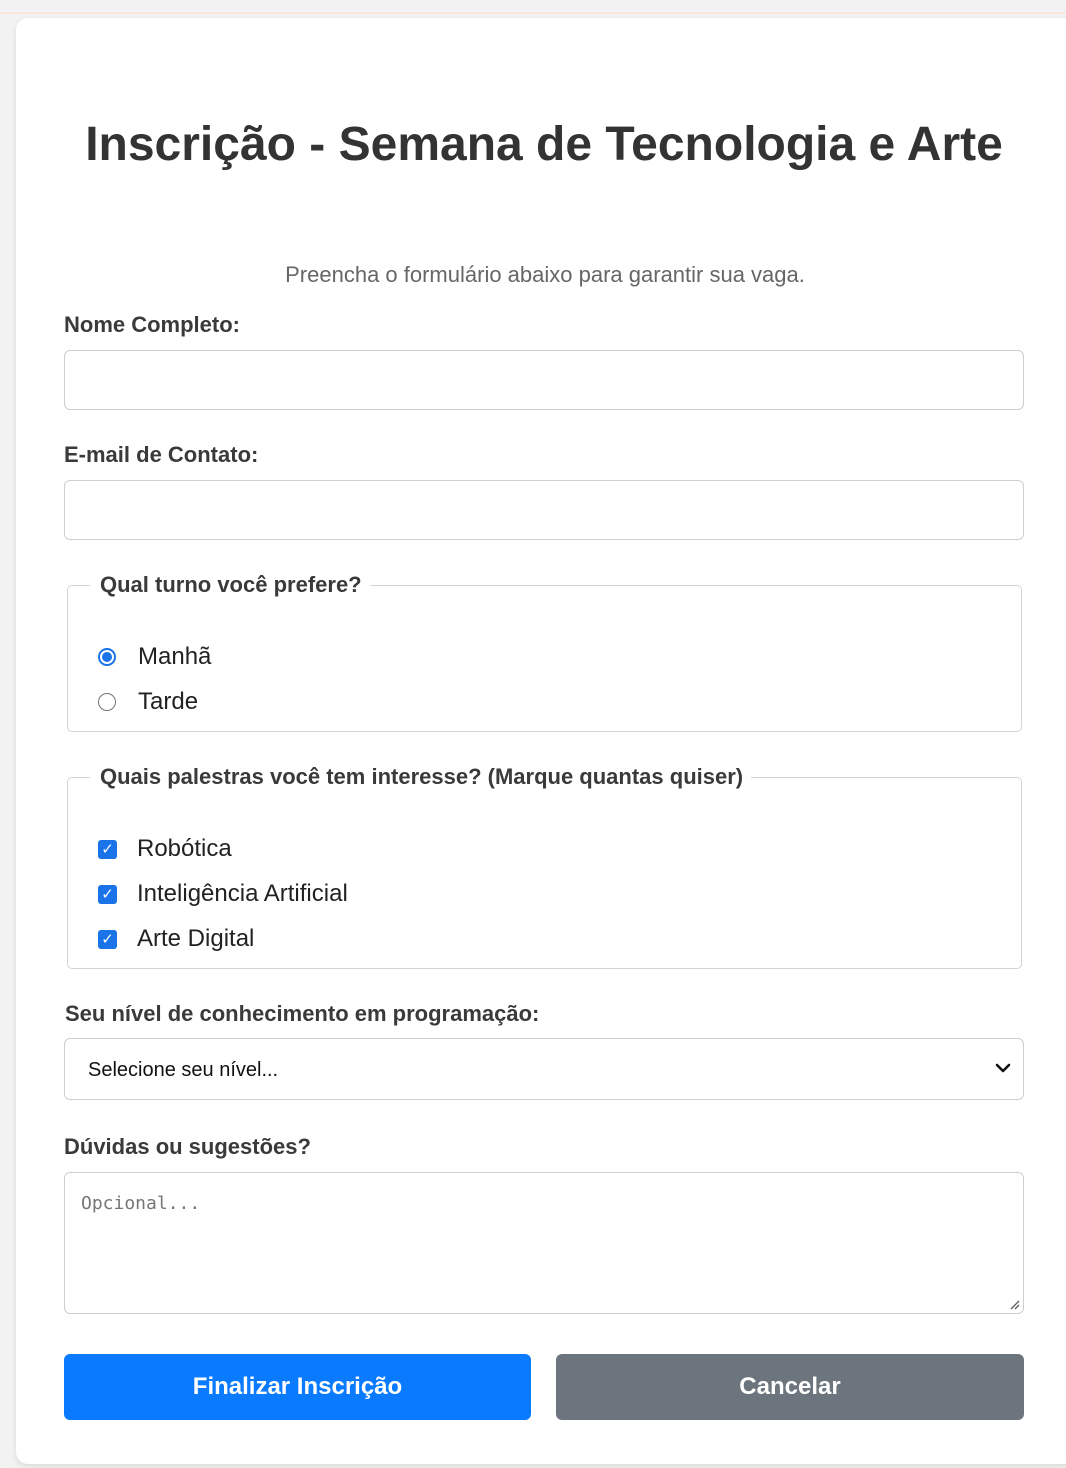 This screenshot has width=1066, height=1468. I want to click on talk-option-ai: ✓ Inteligência Artificial, so click(223, 894).